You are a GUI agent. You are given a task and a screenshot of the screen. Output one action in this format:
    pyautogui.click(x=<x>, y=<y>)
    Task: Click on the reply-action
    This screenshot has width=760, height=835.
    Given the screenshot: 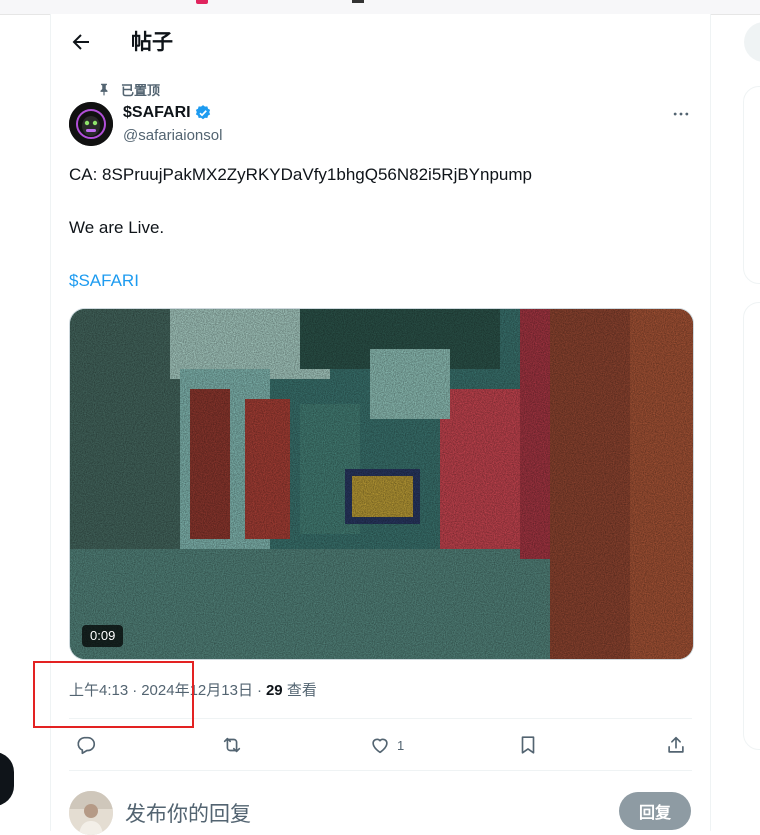 What is the action you would take?
    pyautogui.click(x=86, y=745)
    